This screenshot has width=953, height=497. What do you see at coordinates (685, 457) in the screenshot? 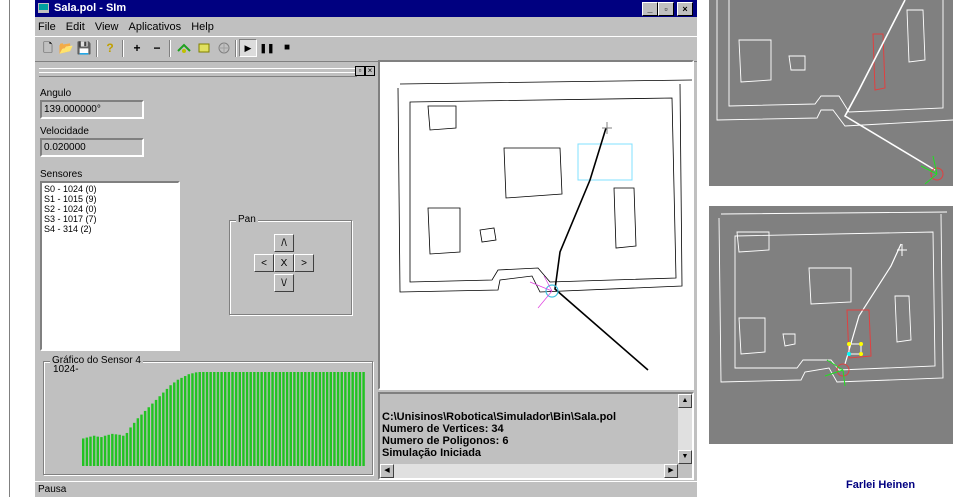
I see `scroll-down-arrow-icon: ▼` at bounding box center [685, 457].